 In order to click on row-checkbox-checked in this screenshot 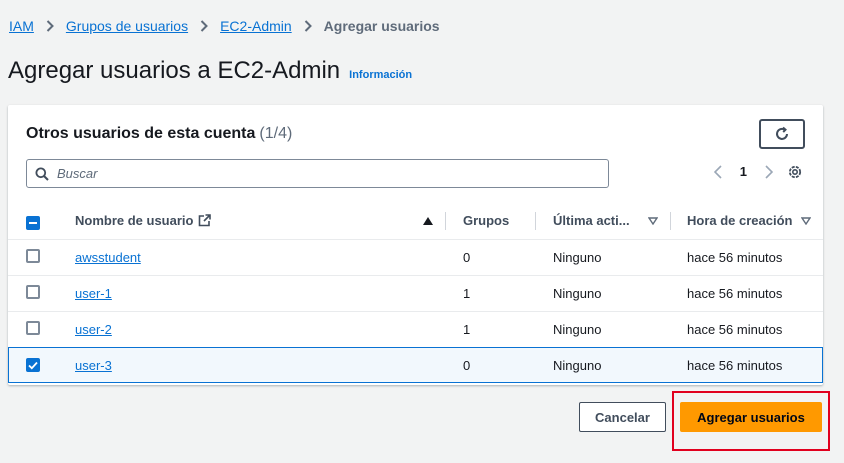, I will do `click(33, 365)`.